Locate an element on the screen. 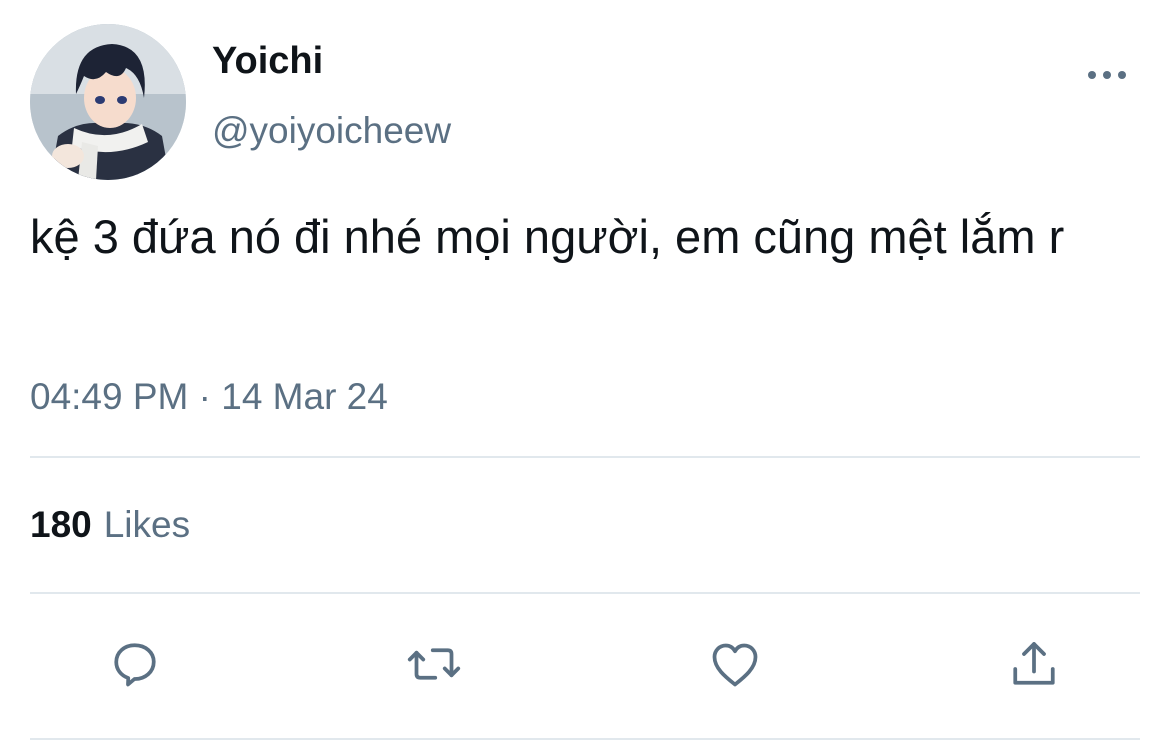 The width and height of the screenshot is (1170, 756). more-options-button is located at coordinates (1107, 75).